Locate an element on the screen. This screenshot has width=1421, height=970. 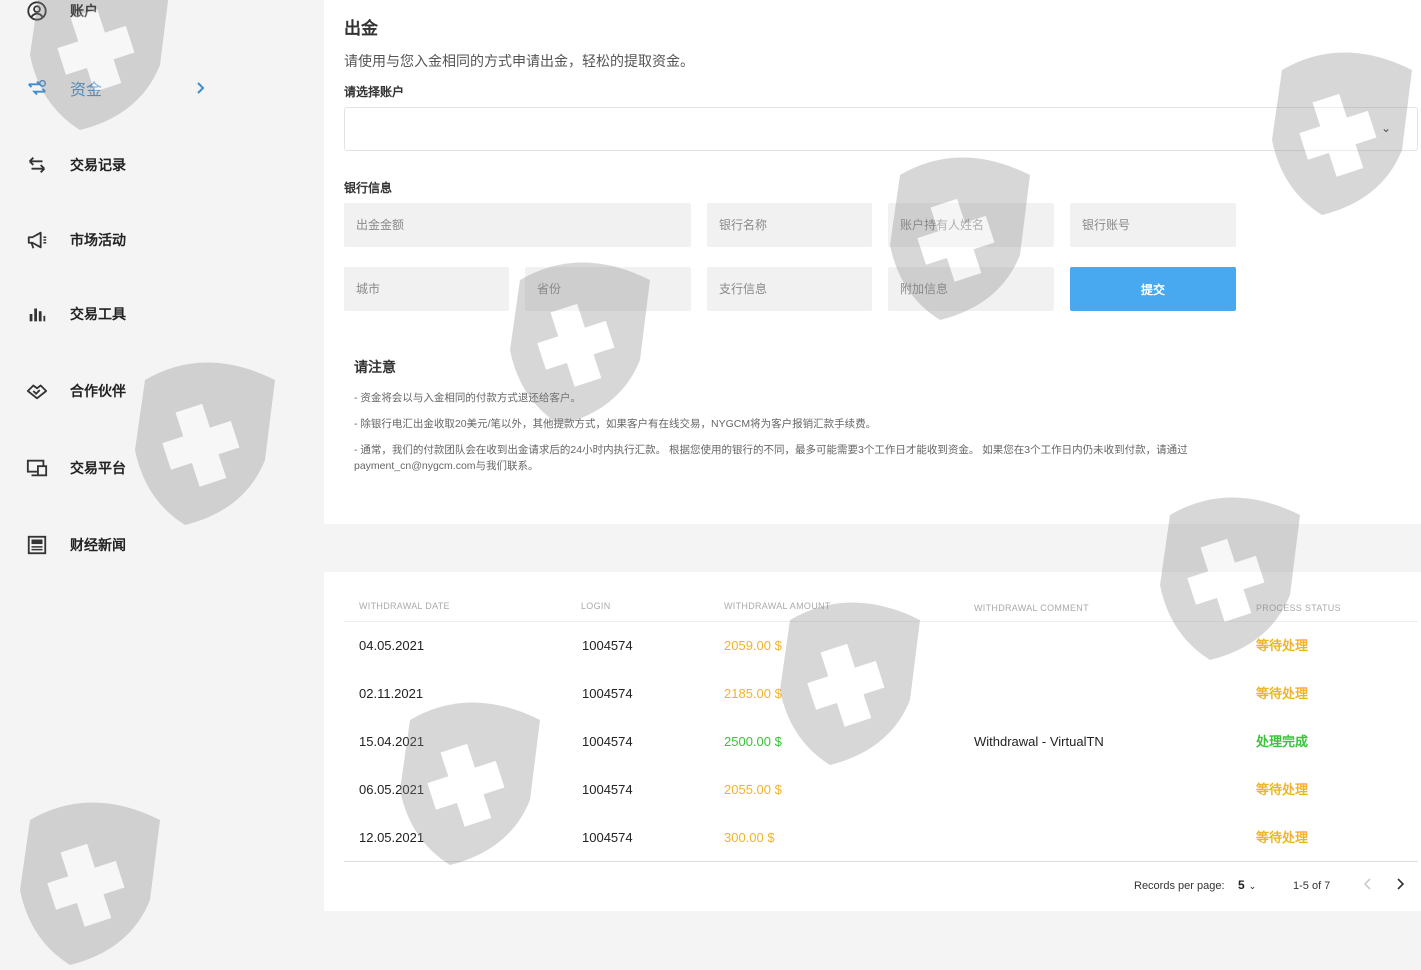
cell-date: 06.05.2021 is located at coordinates (392, 789).